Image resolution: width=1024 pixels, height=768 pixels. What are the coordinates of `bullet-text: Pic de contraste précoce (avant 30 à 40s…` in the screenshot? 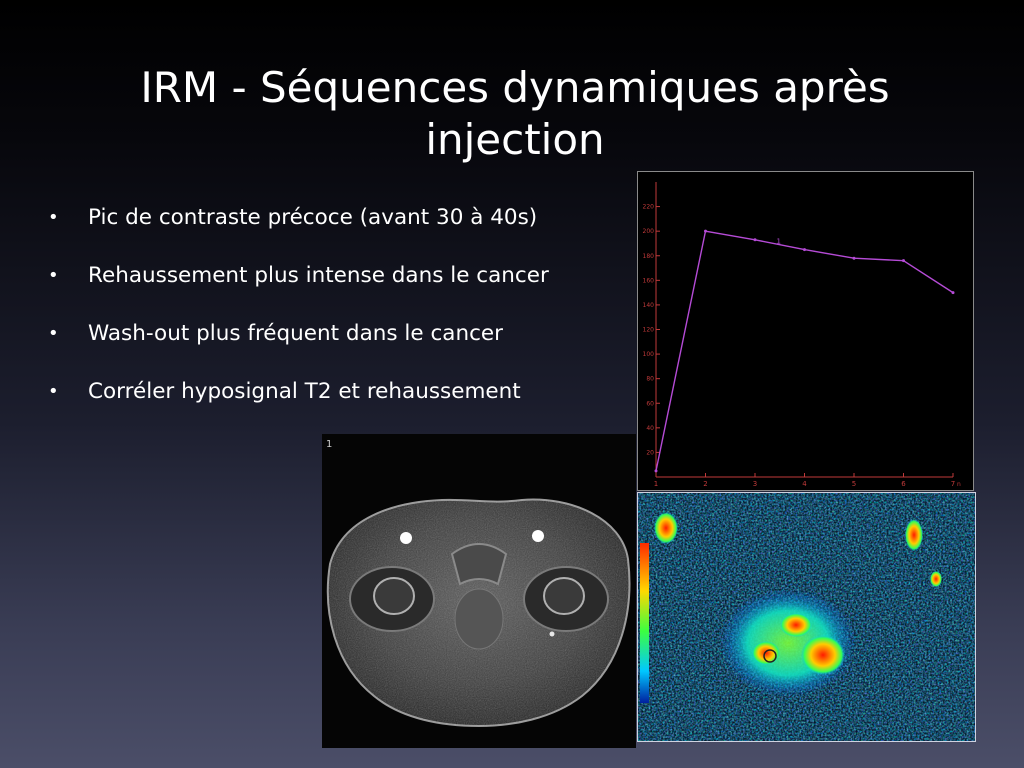 It's located at (313, 217).